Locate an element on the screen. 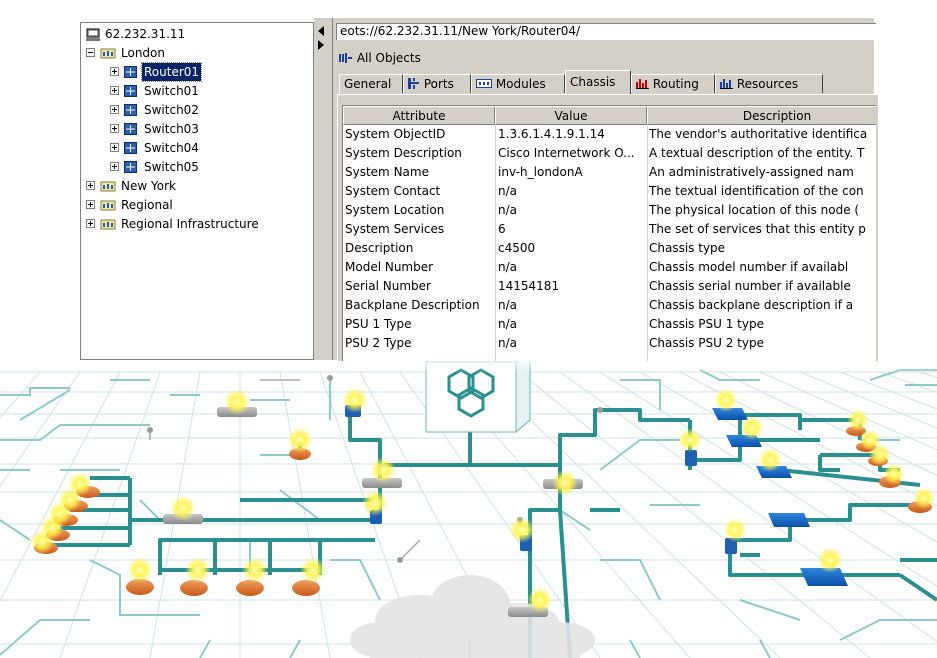  tree-item-label: Switch03 is located at coordinates (171, 129).